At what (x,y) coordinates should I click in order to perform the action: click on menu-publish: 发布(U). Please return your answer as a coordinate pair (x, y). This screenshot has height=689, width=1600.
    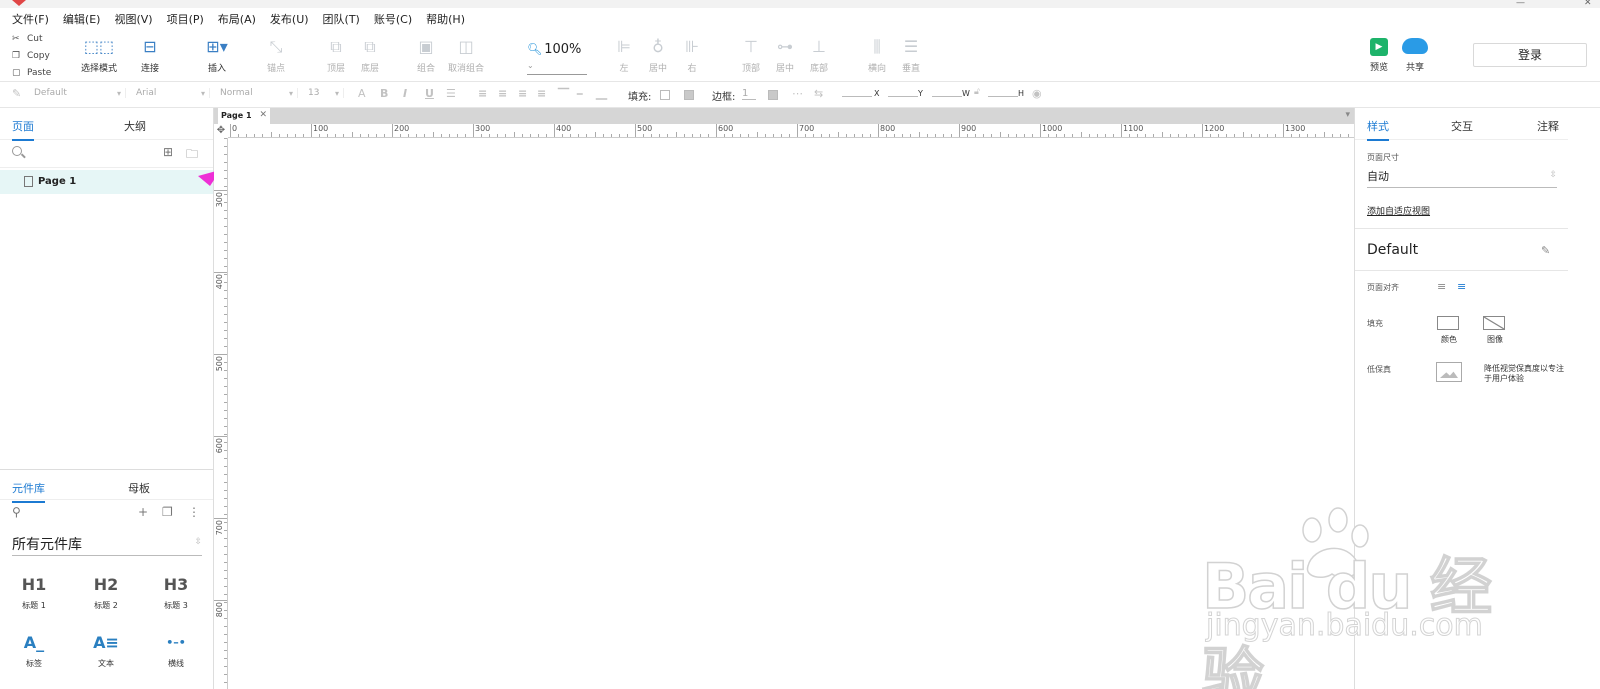
    Looking at the image, I should click on (289, 19).